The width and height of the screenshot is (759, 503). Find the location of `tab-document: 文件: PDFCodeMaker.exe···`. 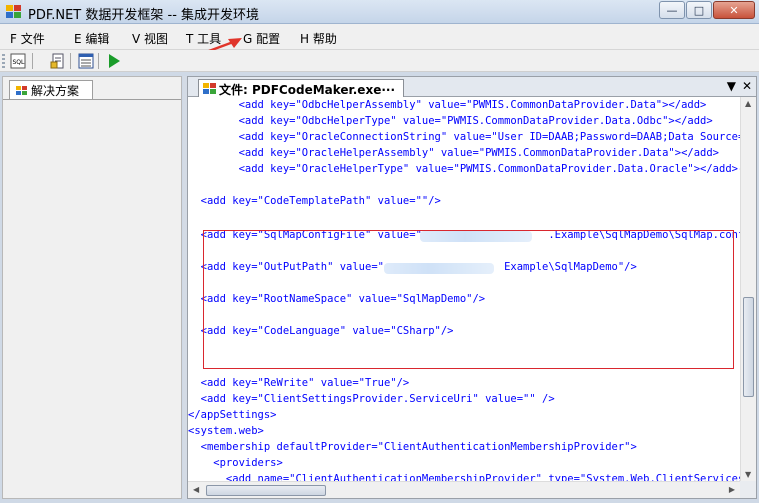

tab-document: 文件: PDFCodeMaker.exe··· is located at coordinates (301, 88).